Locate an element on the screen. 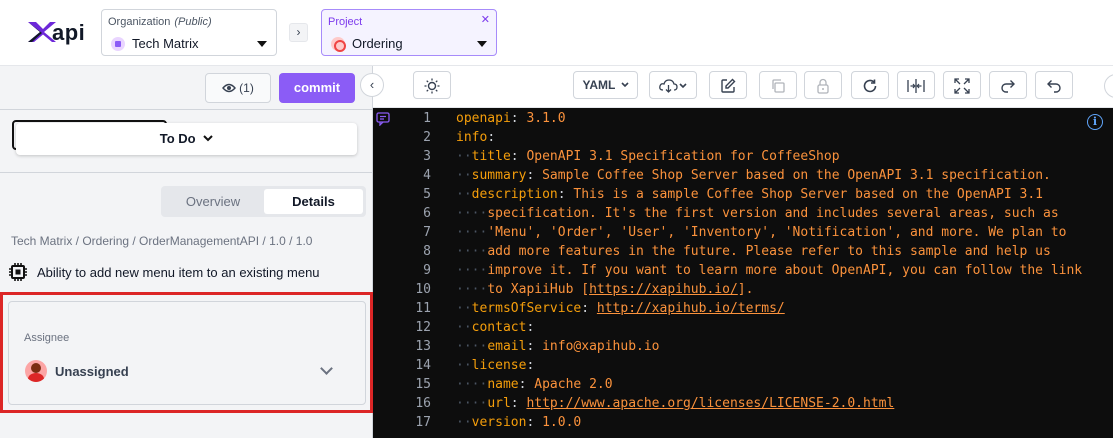 This screenshot has height=438, width=1113. status-label: To Do is located at coordinates (177, 138).